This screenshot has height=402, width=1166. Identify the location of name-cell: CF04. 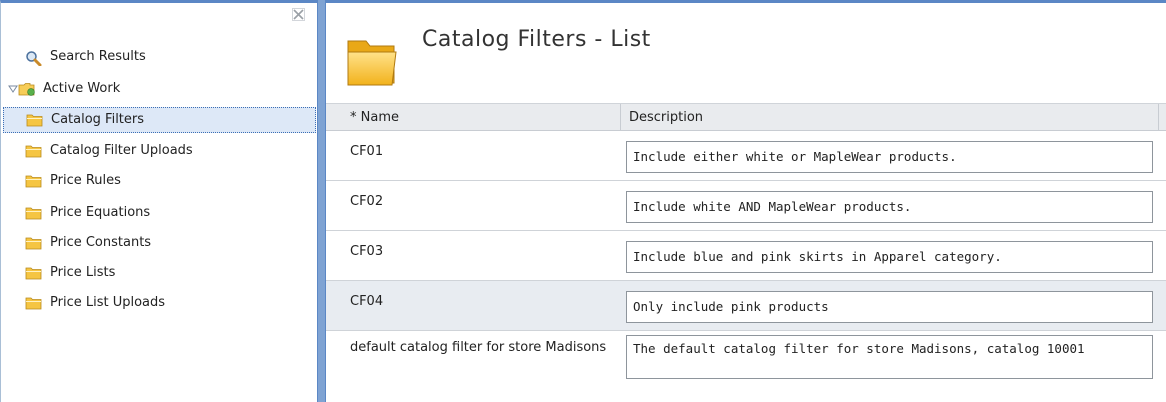
(367, 301).